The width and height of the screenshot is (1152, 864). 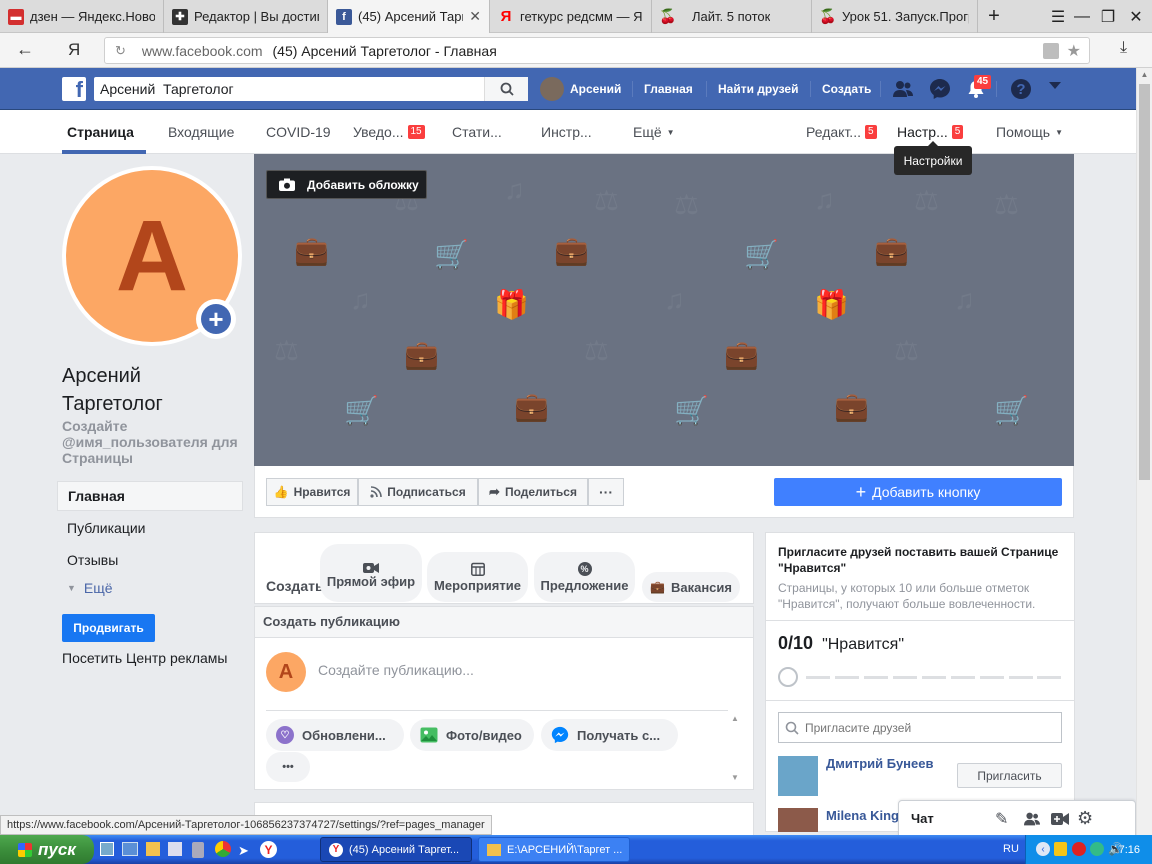 What do you see at coordinates (1115, 849) in the screenshot?
I see `volume-icon: 🔊` at bounding box center [1115, 849].